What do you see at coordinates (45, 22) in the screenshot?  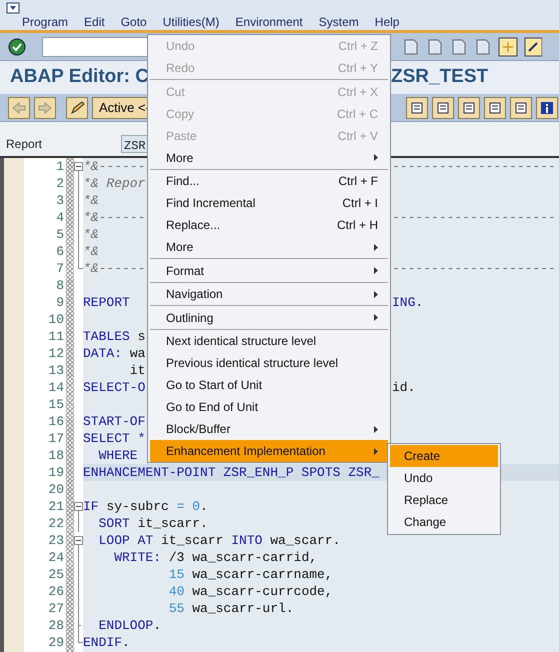 I see `menu-item: Program` at bounding box center [45, 22].